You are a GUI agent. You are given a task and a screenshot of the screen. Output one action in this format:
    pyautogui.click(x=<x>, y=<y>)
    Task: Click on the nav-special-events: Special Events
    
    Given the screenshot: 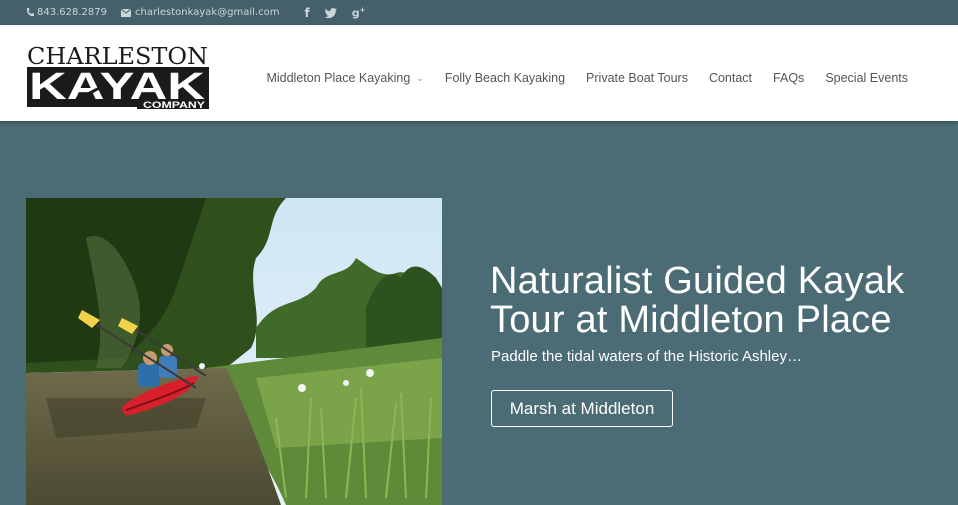 What is the action you would take?
    pyautogui.click(x=866, y=78)
    